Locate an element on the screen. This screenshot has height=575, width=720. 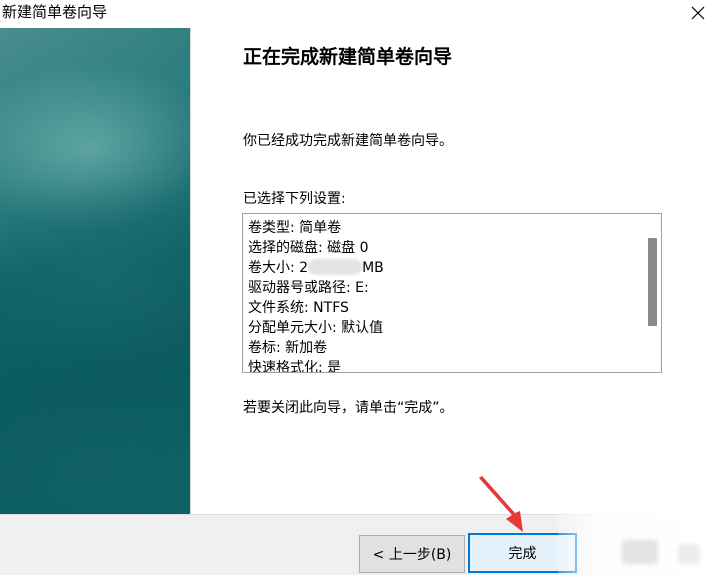
settings-item-drive-letter: 驱动器号或路径: E: is located at coordinates (308, 288).